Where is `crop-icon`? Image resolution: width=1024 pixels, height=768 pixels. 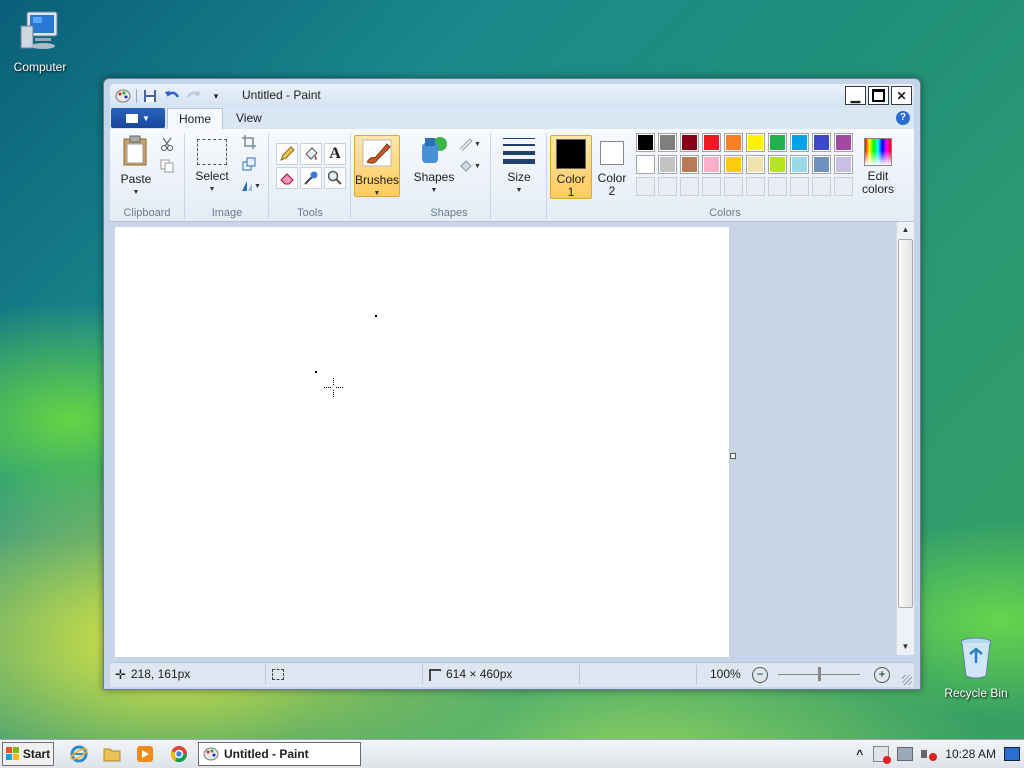 crop-icon is located at coordinates (249, 143).